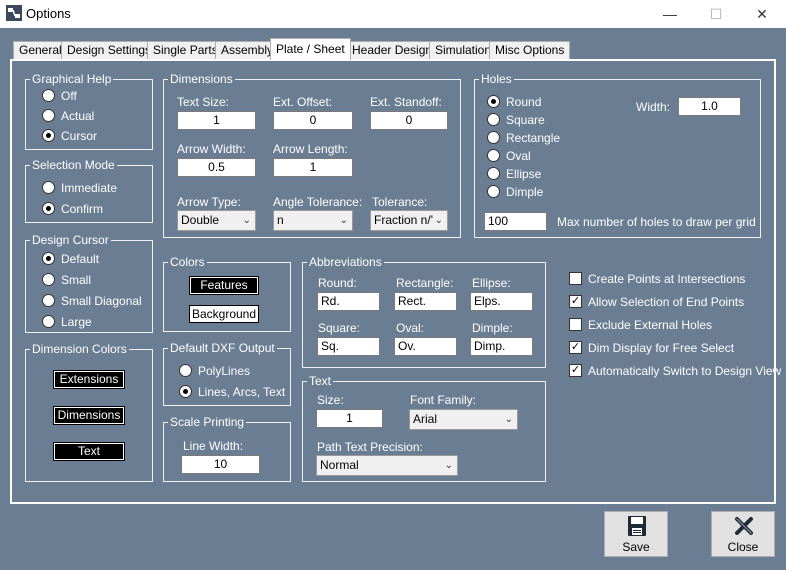  What do you see at coordinates (76, 280) in the screenshot?
I see `radio-label: Small` at bounding box center [76, 280].